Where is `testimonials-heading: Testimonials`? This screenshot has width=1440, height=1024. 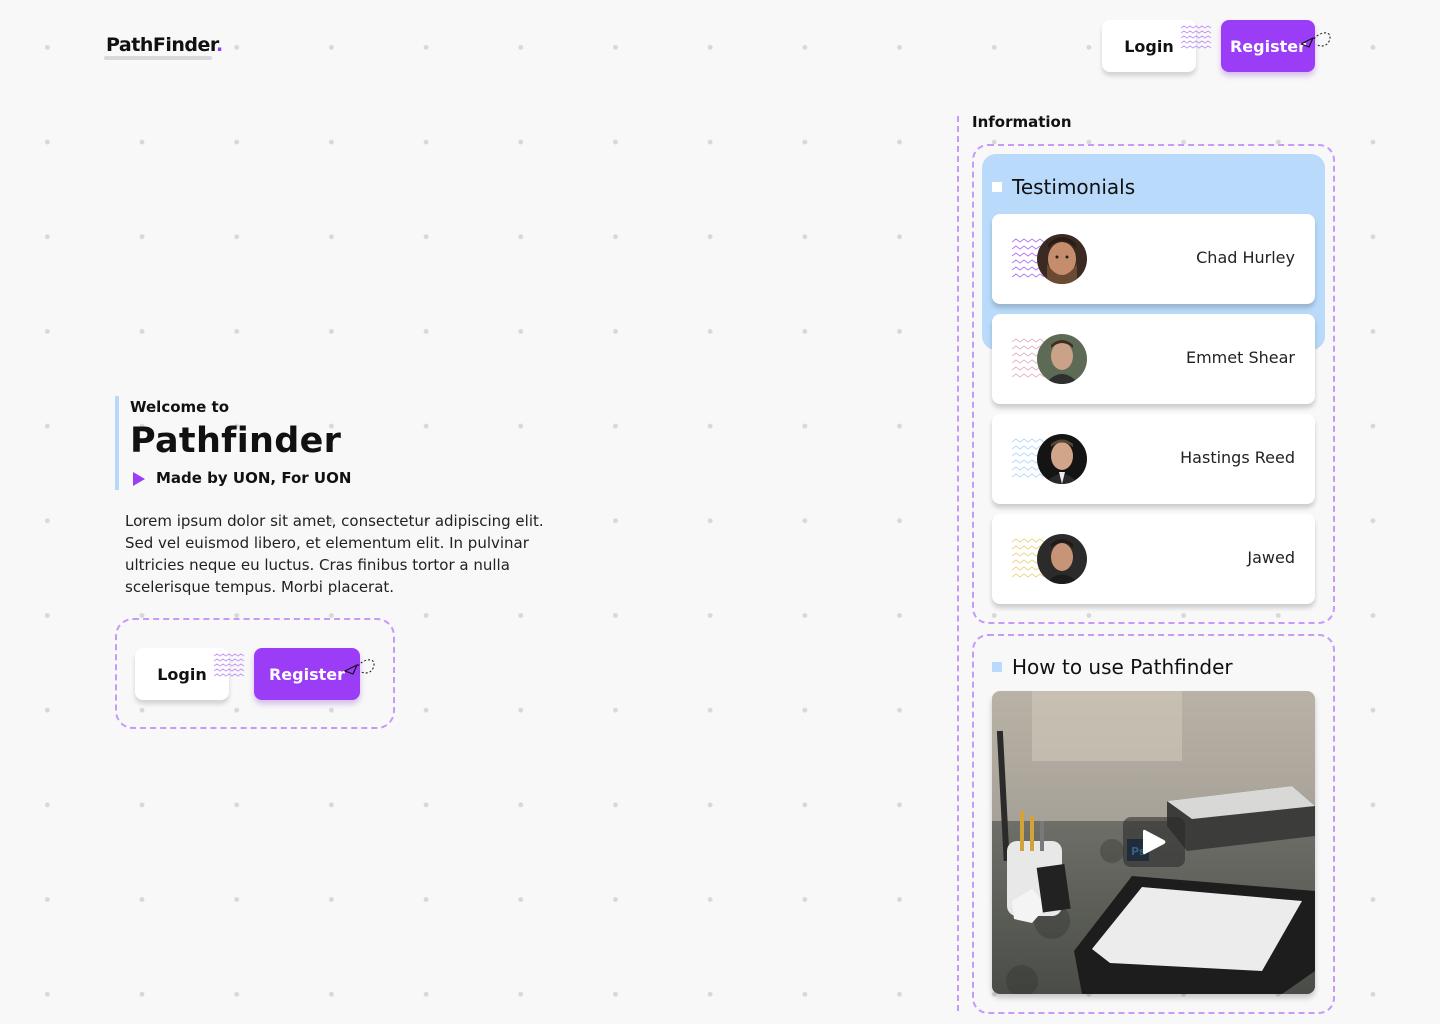
testimonials-heading: Testimonials is located at coordinates (1074, 187).